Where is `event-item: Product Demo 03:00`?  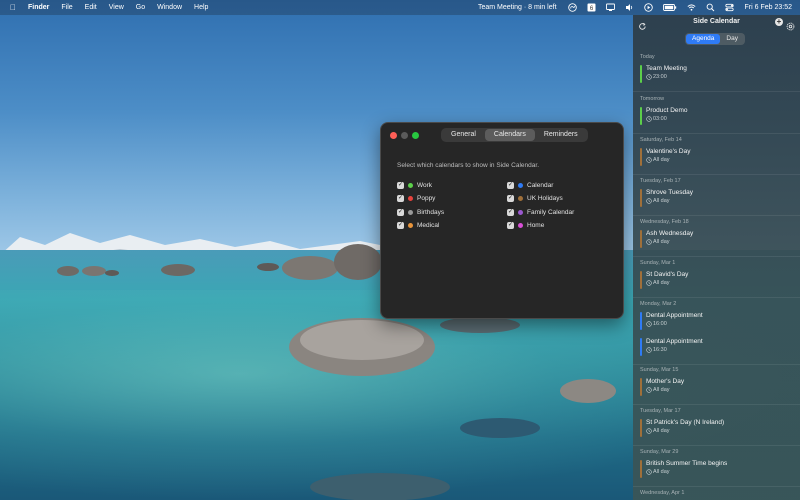
event-item: Product Demo 03:00 is located at coordinates (715, 116).